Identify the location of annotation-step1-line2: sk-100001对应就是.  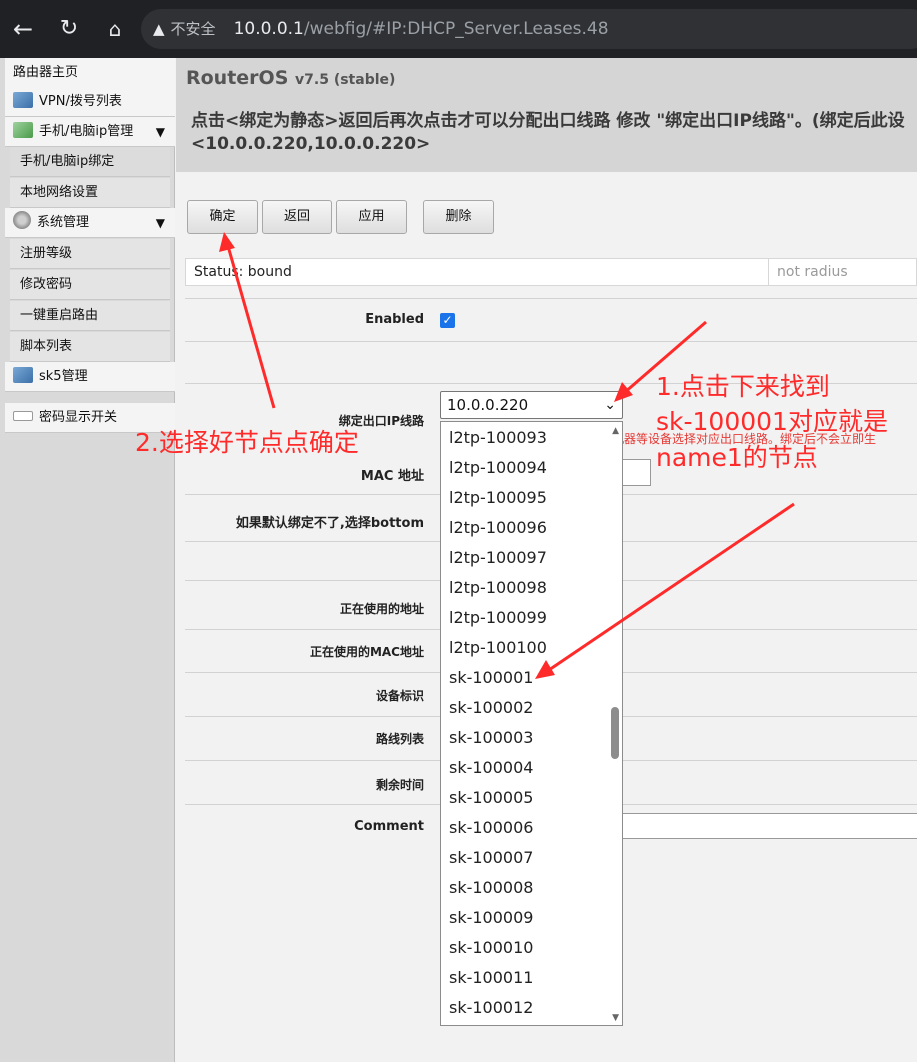
(772, 421).